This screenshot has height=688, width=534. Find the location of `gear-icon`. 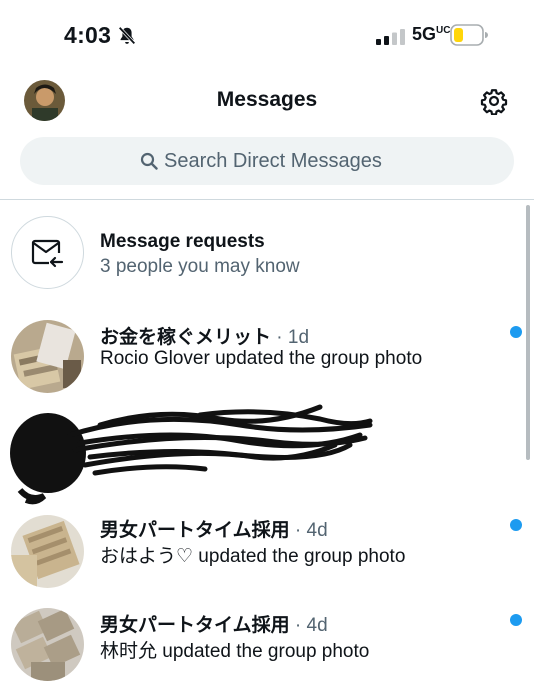

gear-icon is located at coordinates (494, 101).